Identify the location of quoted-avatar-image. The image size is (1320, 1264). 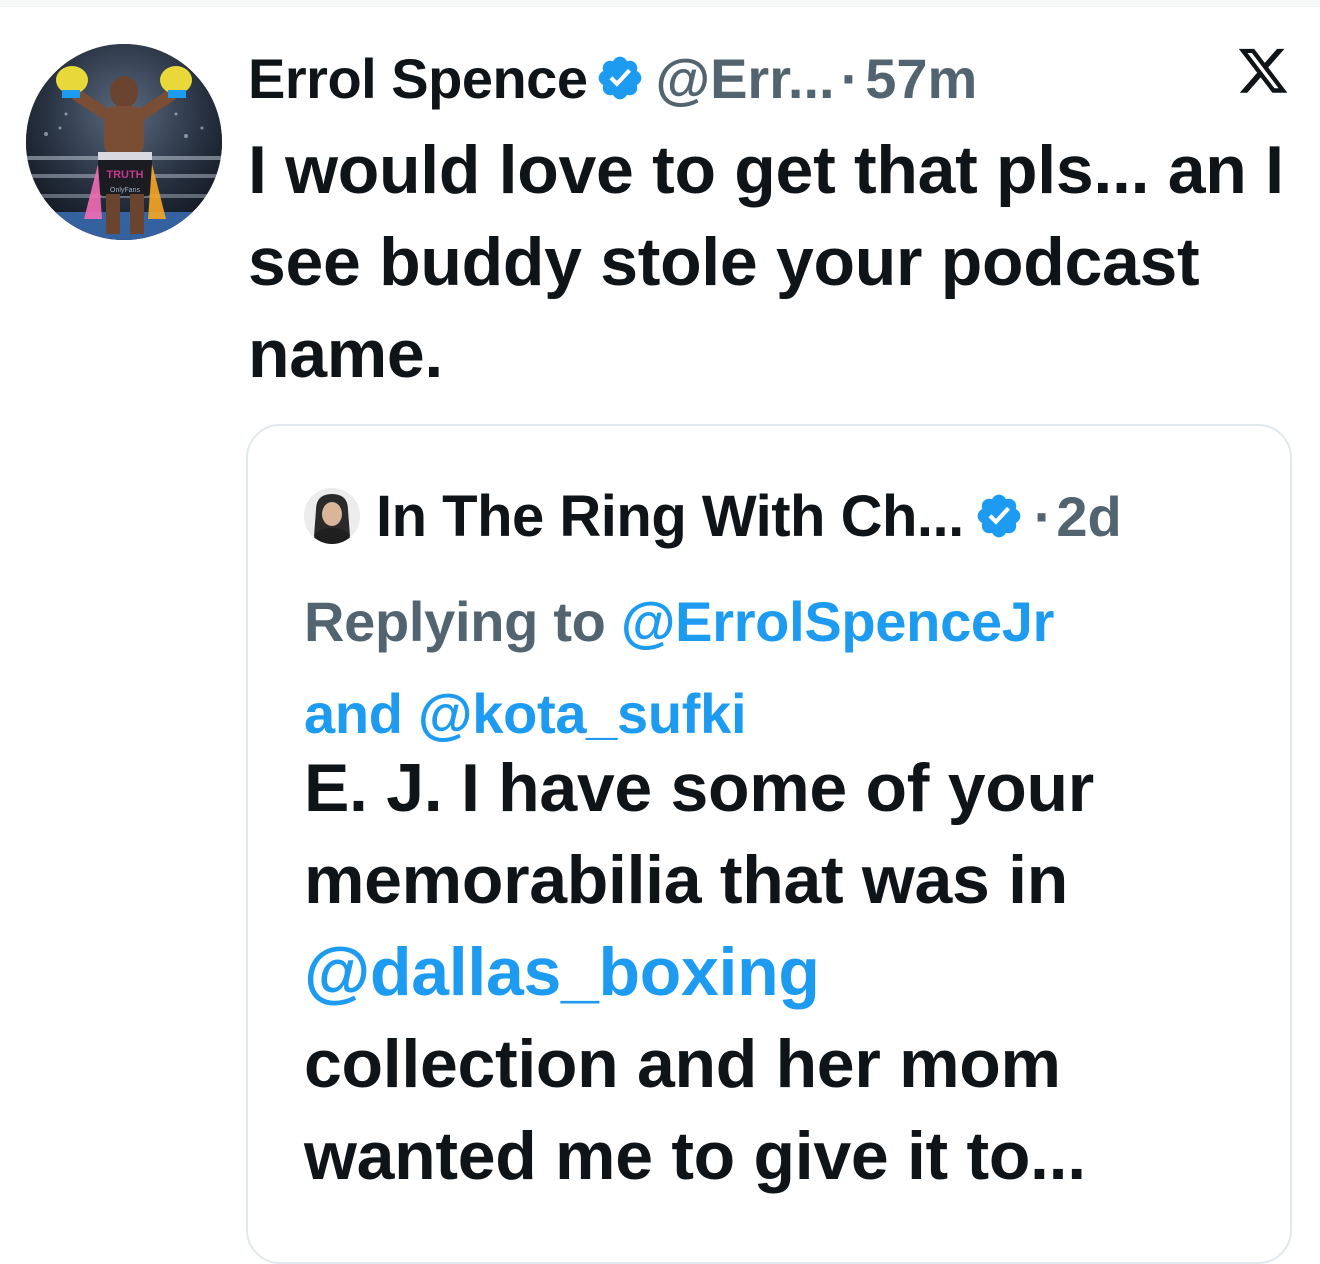
(332, 516).